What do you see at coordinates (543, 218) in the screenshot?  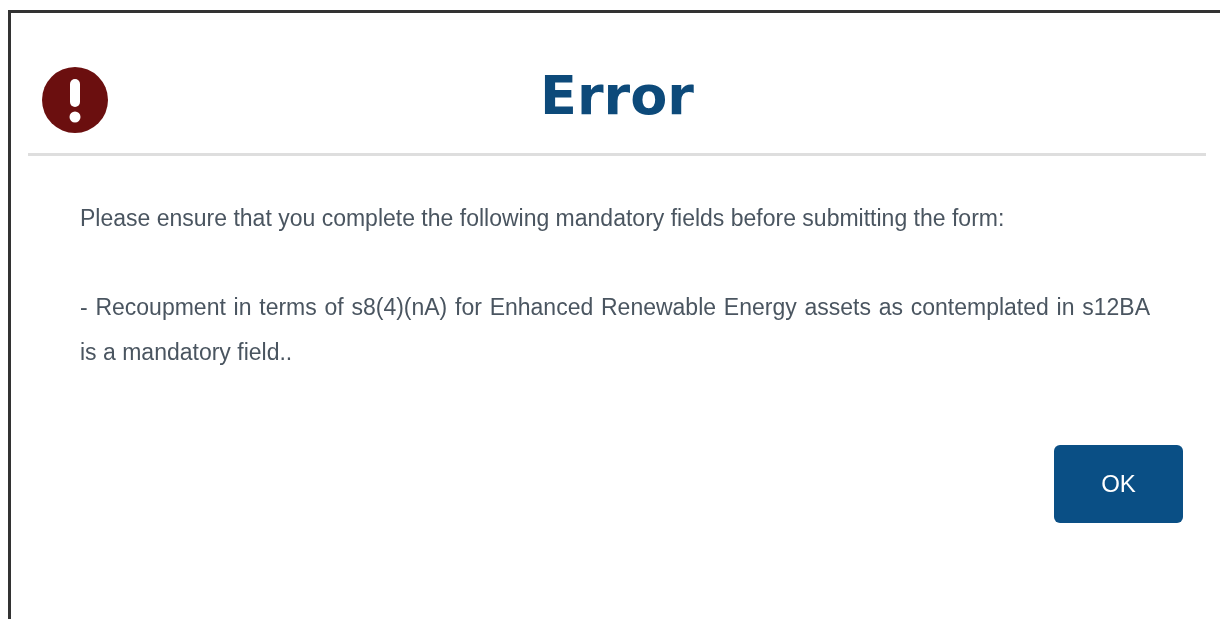 I see `message-text: Please ensure that you complete the following mandatory fields before submitting the form:` at bounding box center [543, 218].